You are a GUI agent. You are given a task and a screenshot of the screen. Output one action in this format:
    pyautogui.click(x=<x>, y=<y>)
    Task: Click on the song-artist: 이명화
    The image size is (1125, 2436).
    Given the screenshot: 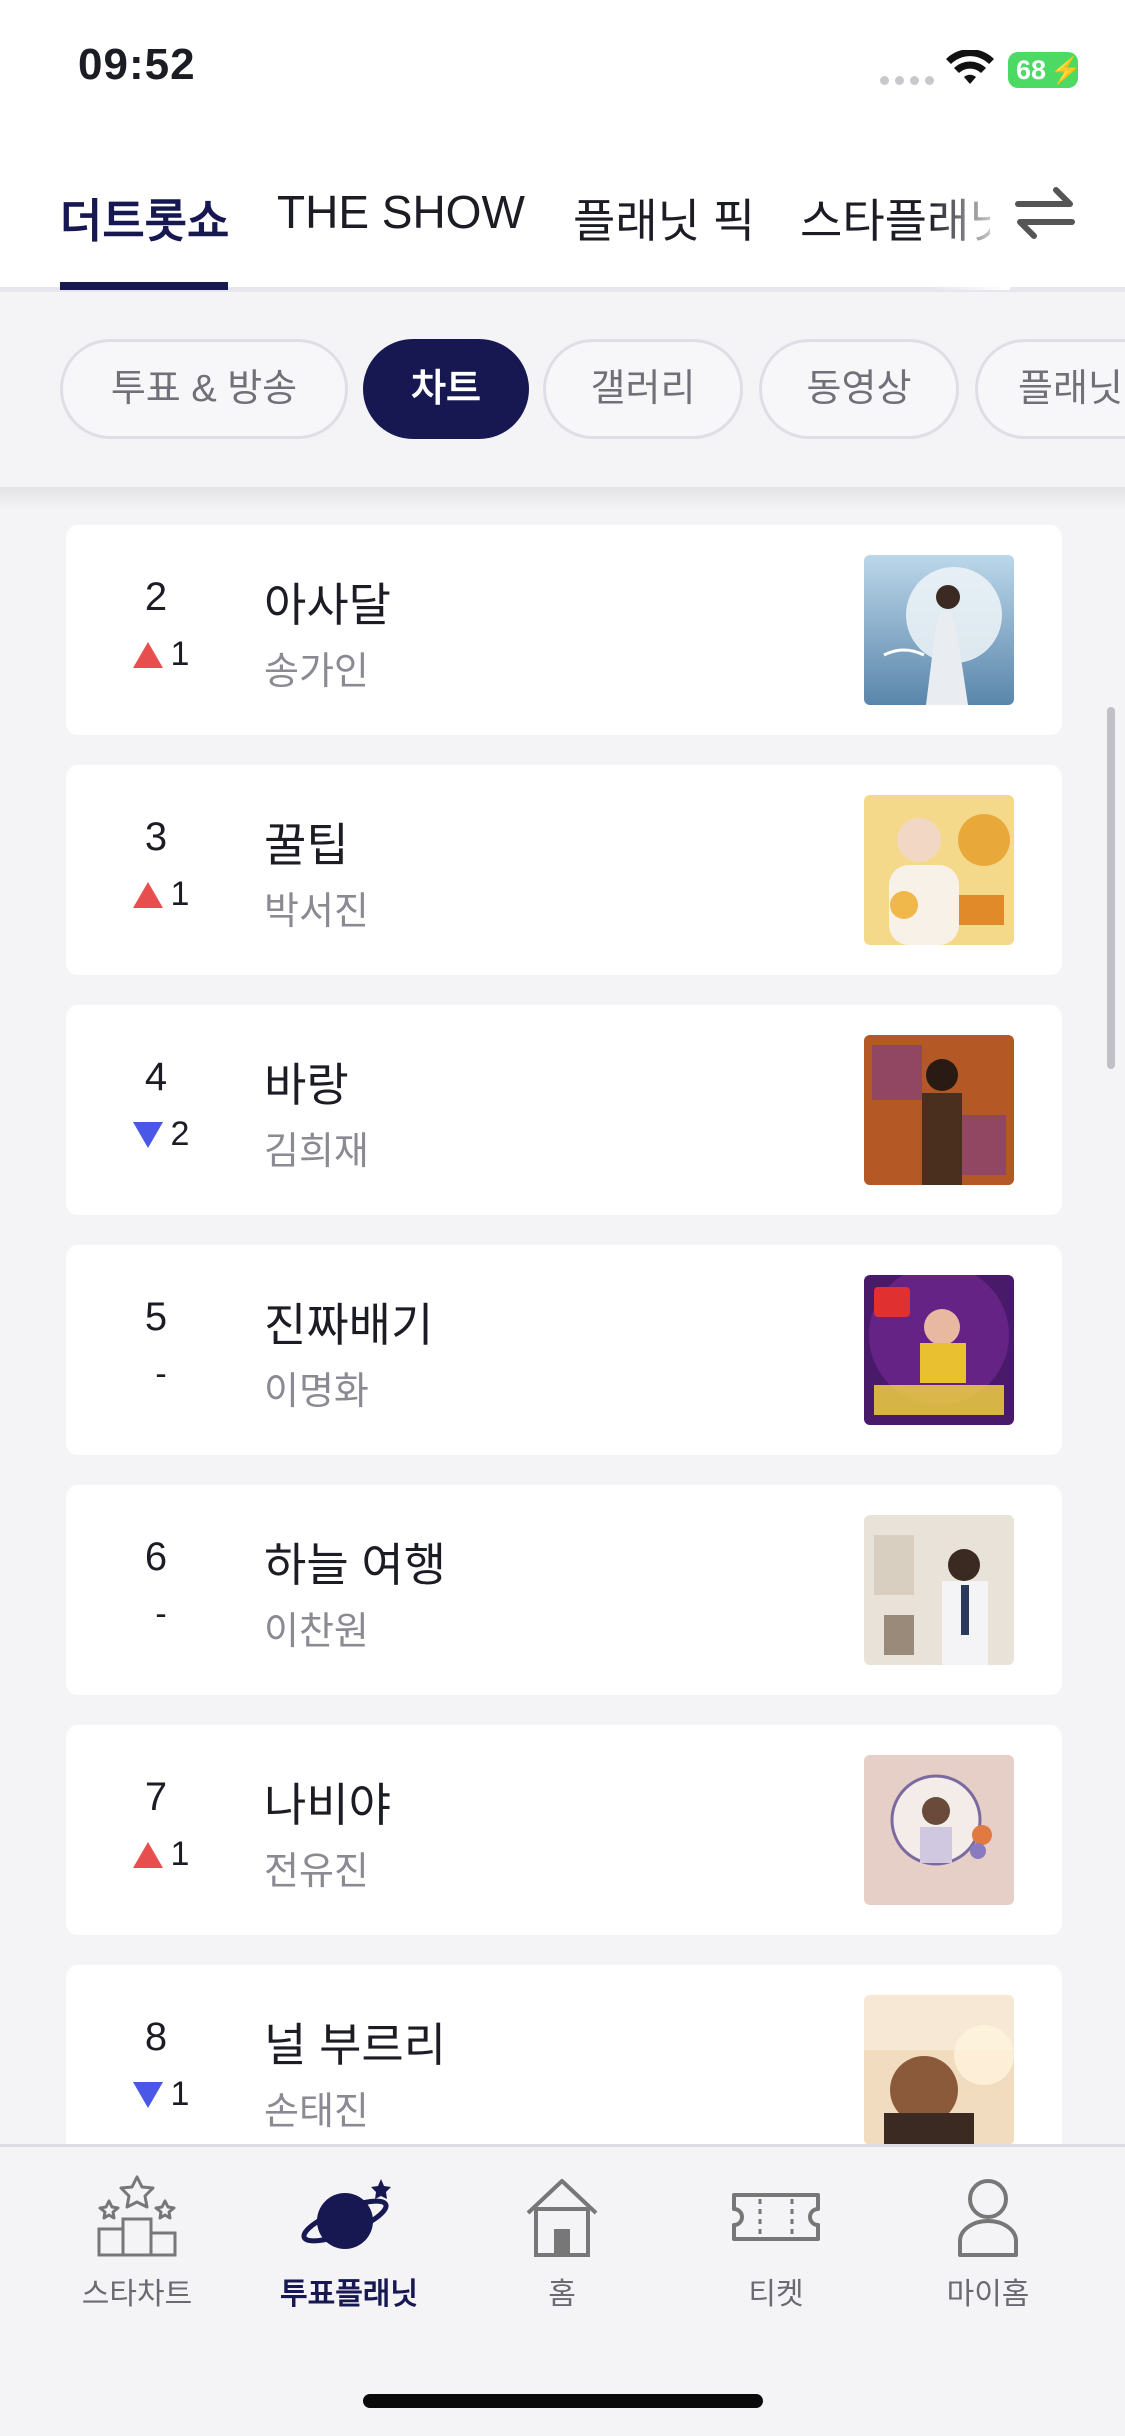 What is the action you would take?
    pyautogui.click(x=316, y=1392)
    